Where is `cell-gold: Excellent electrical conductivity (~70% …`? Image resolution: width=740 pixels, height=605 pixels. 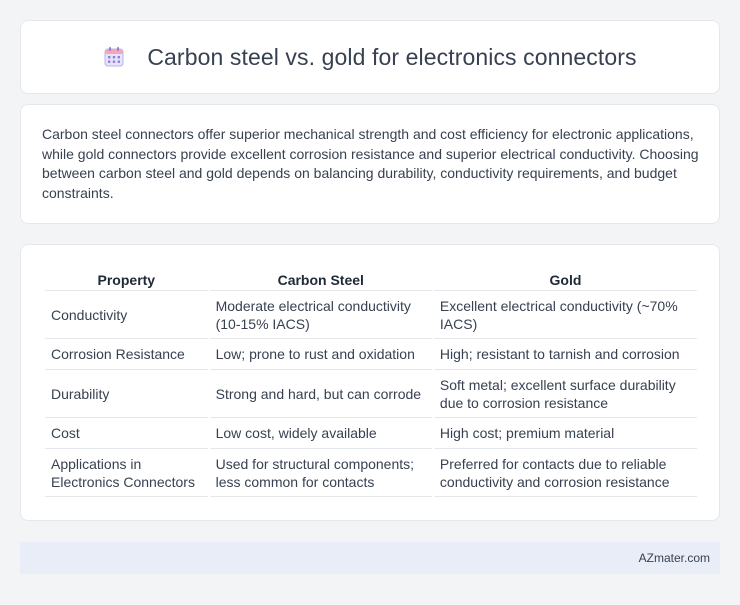
cell-gold: Excellent electrical conductivity (~70% … is located at coordinates (565, 315).